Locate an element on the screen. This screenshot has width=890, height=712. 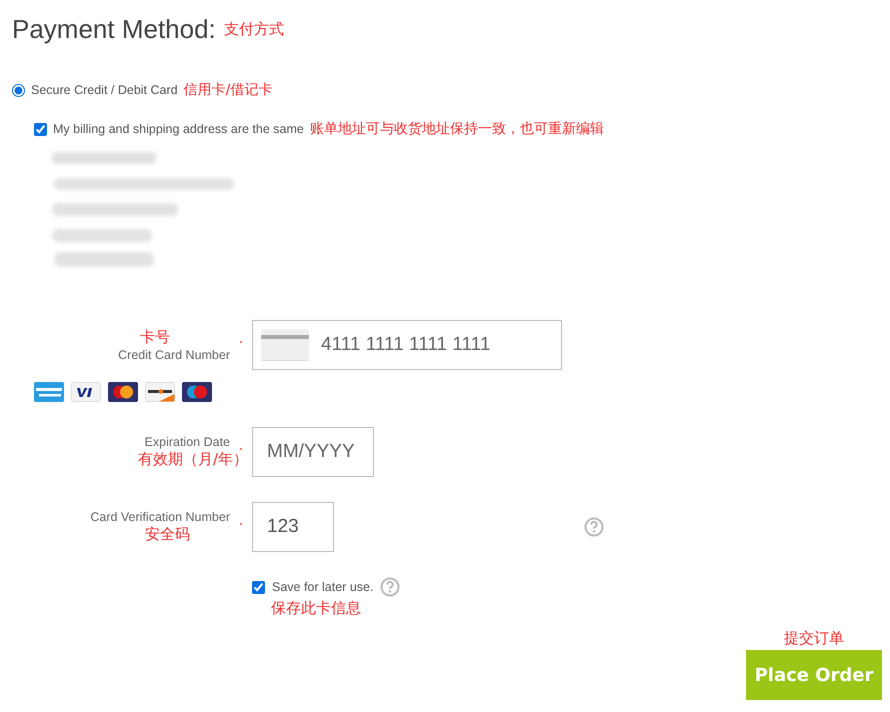
annotation: 账单地址可与收货地址保持一致，也可重新编辑 is located at coordinates (457, 129).